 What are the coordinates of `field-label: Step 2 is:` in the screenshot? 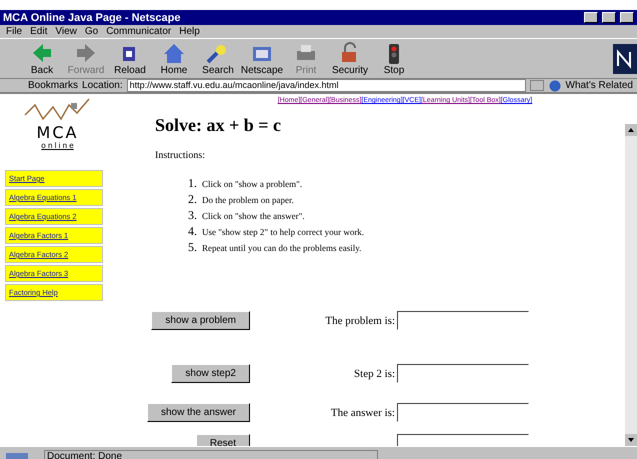 It's located at (375, 374).